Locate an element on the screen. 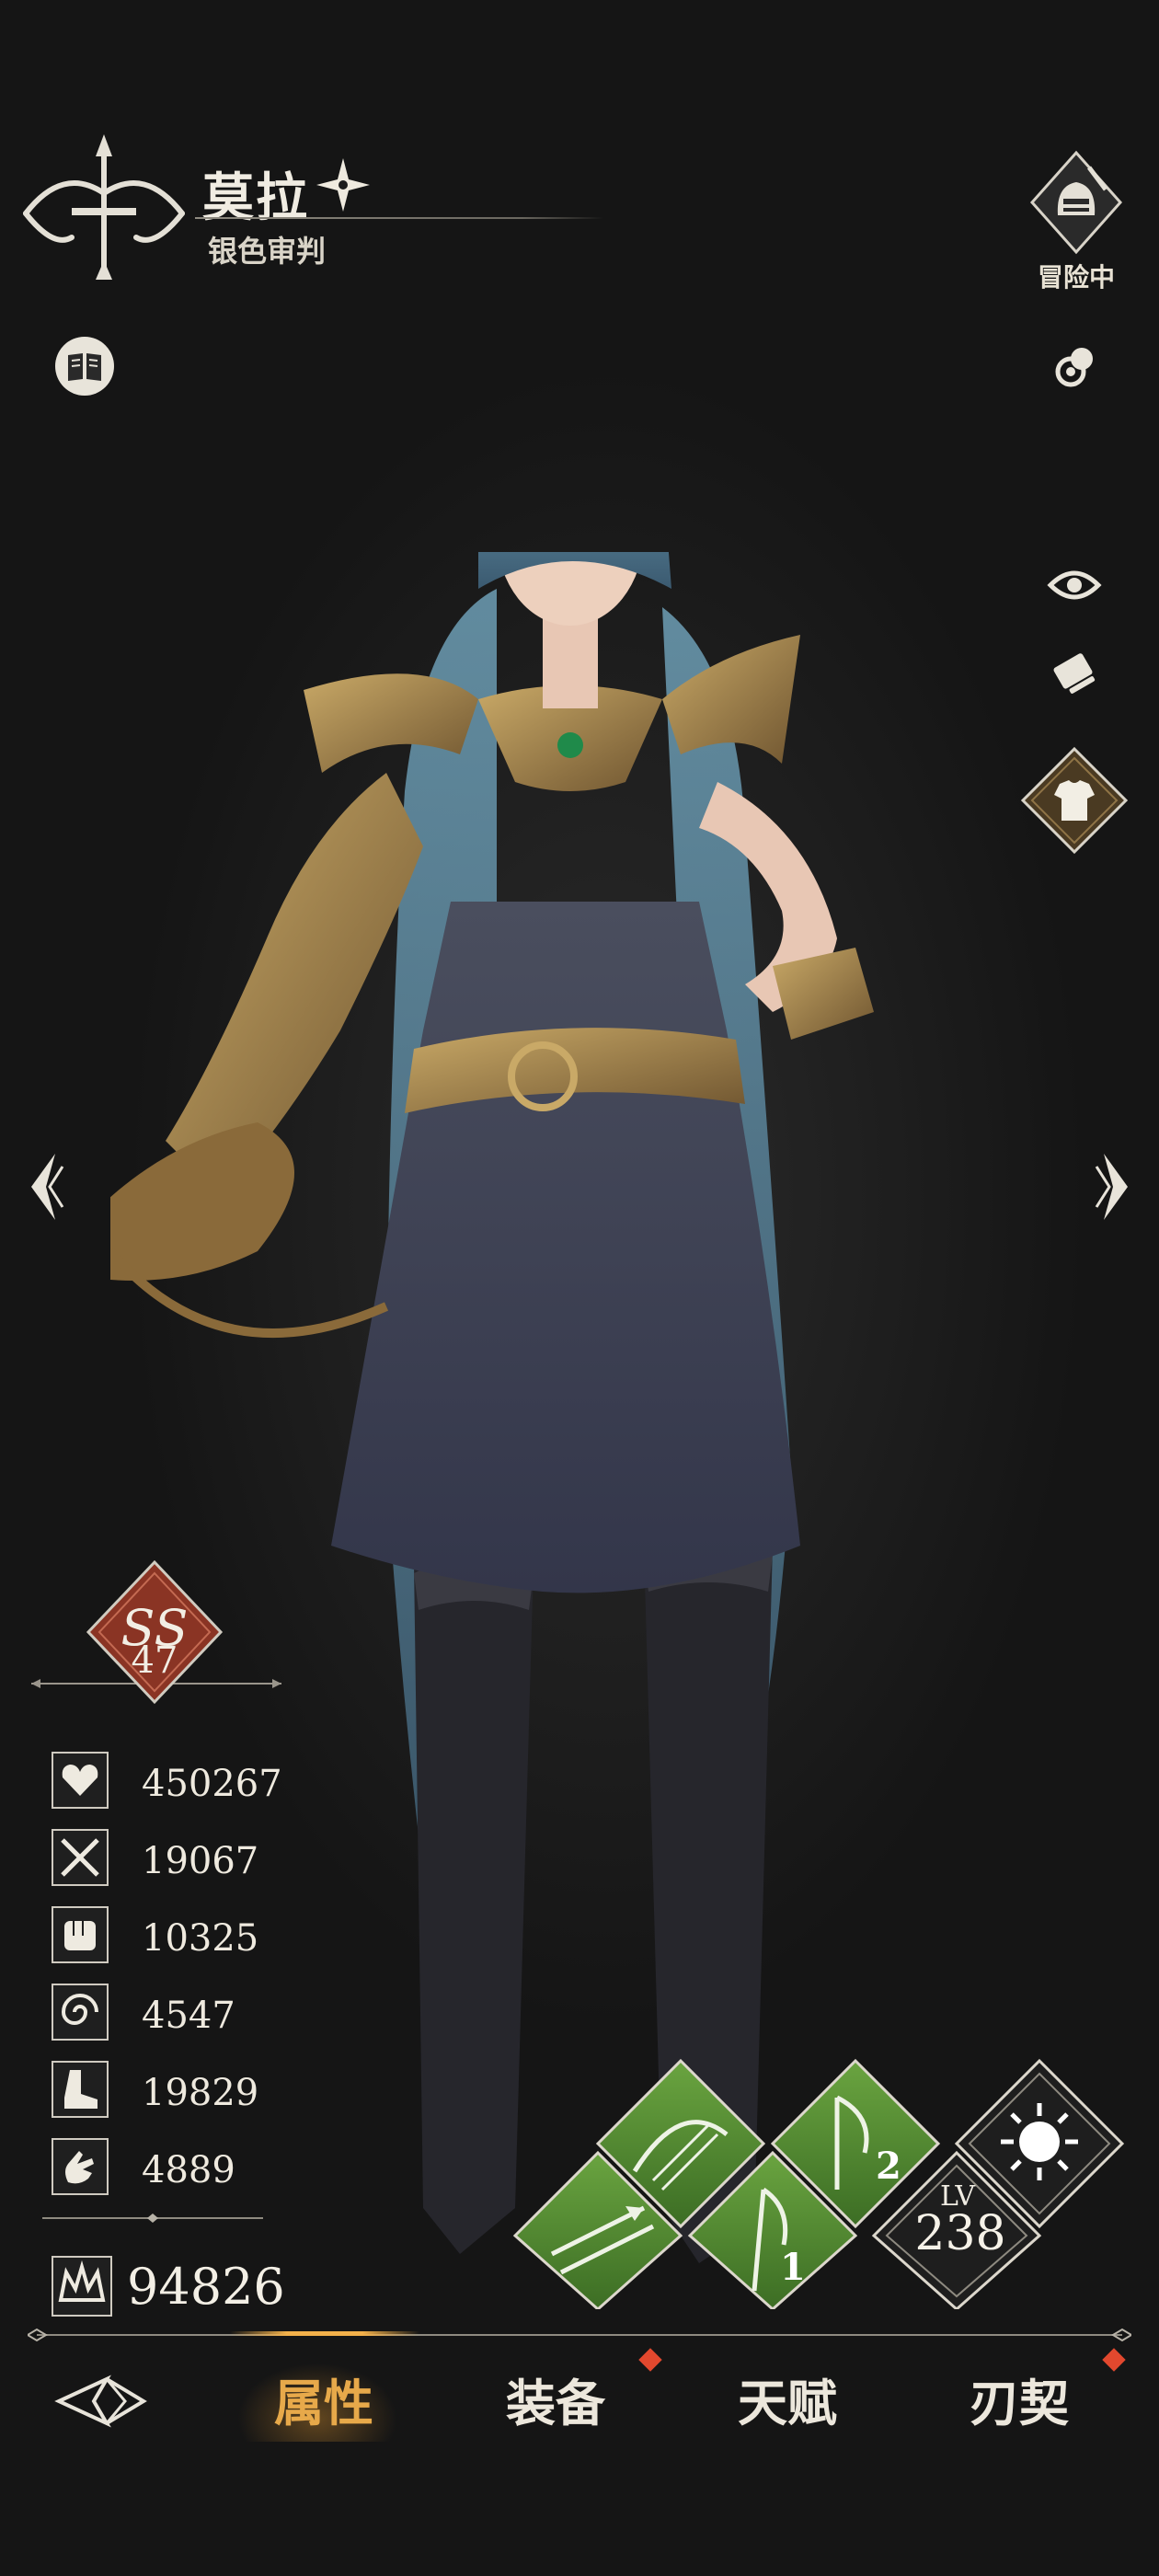 Image resolution: width=1159 pixels, height=2576 pixels. character-title: 银色审判 is located at coordinates (267, 252).